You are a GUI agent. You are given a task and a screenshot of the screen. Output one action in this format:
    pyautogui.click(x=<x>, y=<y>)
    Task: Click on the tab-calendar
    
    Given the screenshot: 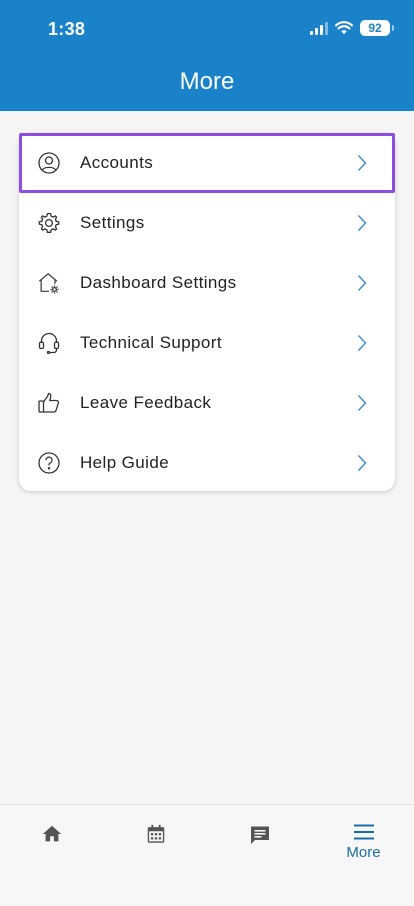 What is the action you would take?
    pyautogui.click(x=155, y=840)
    